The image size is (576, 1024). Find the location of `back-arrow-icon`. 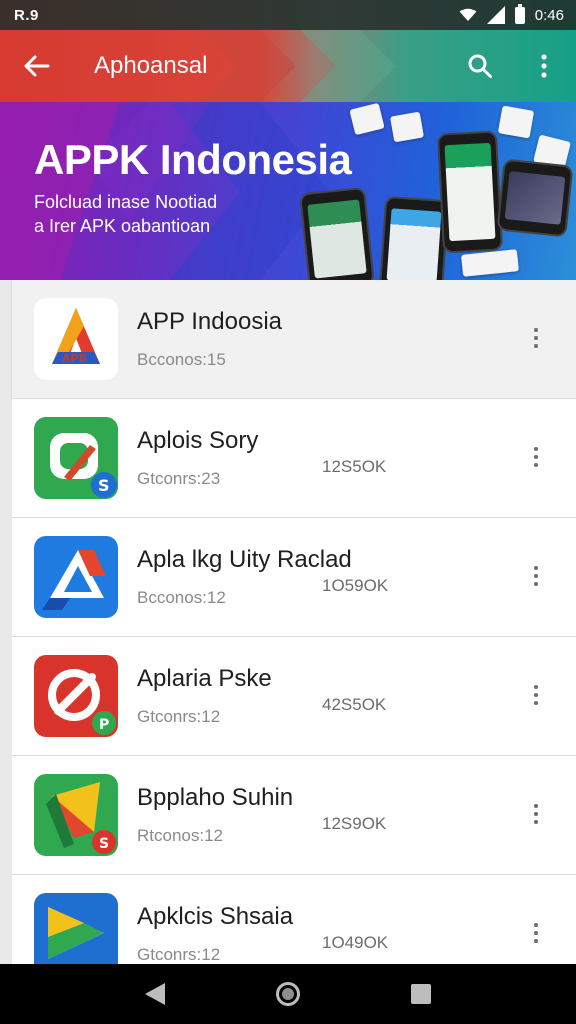

back-arrow-icon is located at coordinates (37, 66).